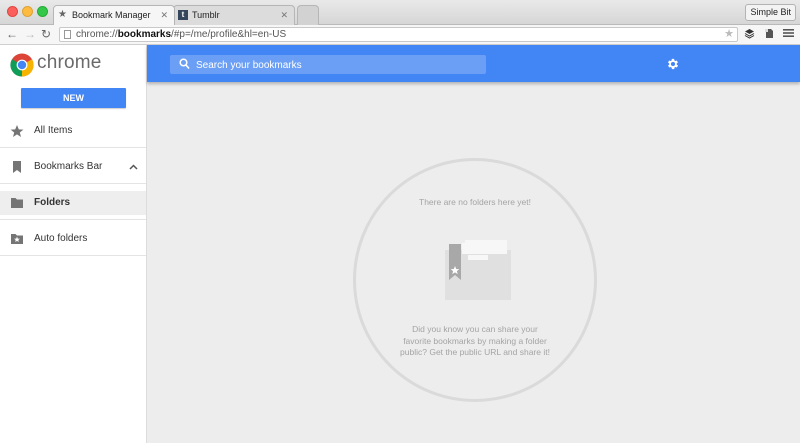 This screenshot has width=800, height=443. Describe the element at coordinates (53, 130) in the screenshot. I see `sidebar-item-label: All Items` at that location.